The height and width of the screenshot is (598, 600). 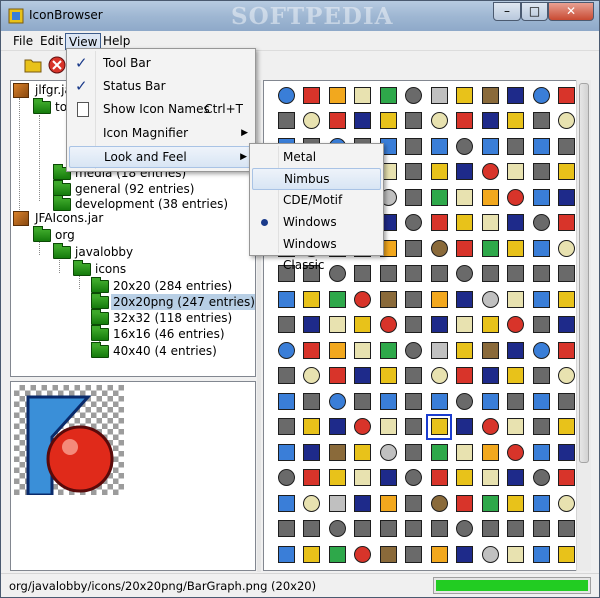 What do you see at coordinates (316, 223) in the screenshot?
I see `laf-windows: Windows` at bounding box center [316, 223].